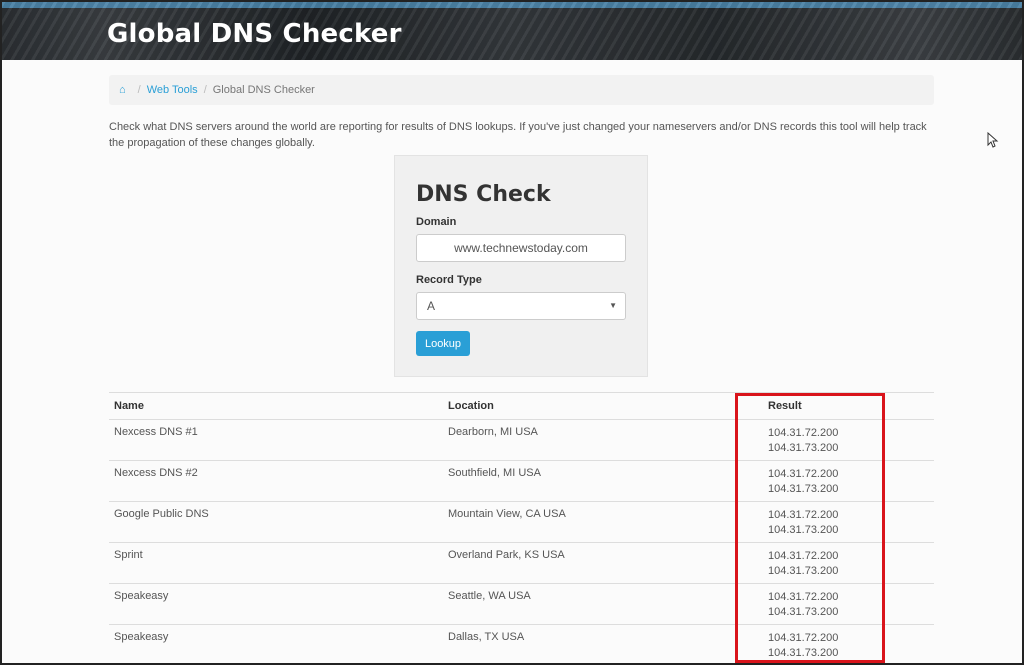  I want to click on row-location: Dearborn, MI USA, so click(493, 432).